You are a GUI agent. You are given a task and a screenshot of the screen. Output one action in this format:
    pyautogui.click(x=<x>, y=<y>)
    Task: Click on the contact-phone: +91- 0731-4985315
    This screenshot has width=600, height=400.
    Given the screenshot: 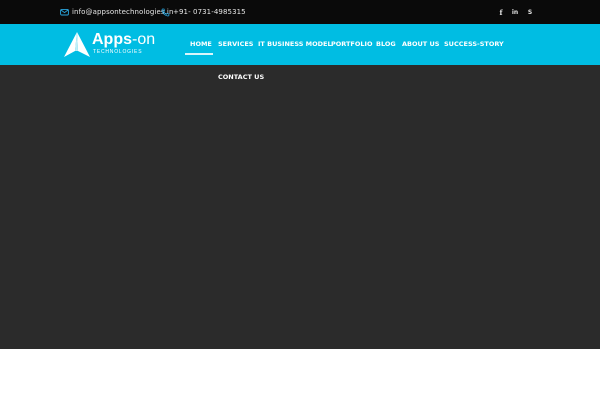 What is the action you would take?
    pyautogui.click(x=203, y=12)
    